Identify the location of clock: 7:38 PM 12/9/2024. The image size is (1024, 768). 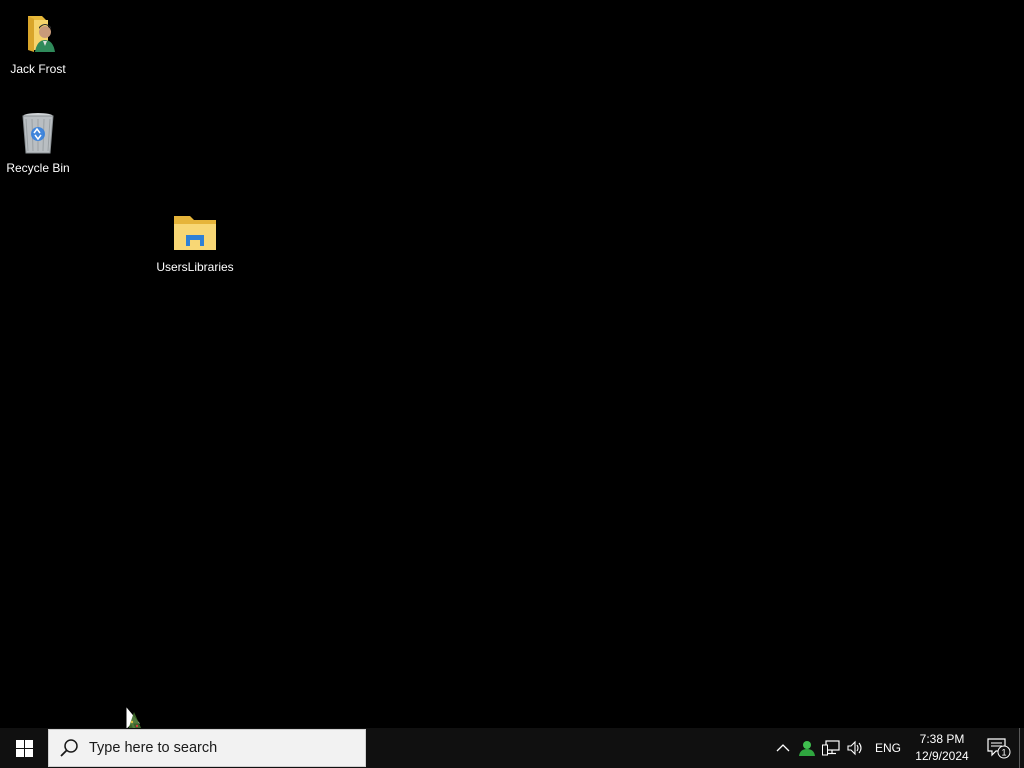
(942, 748).